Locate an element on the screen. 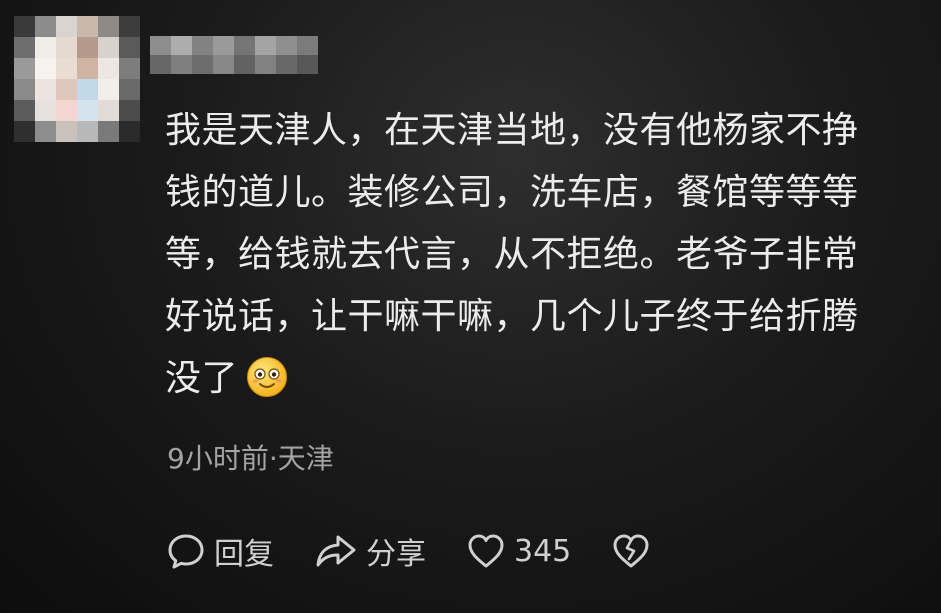 This screenshot has height=613, width=941. comment-meta: 9小时前·天津 is located at coordinates (250, 458).